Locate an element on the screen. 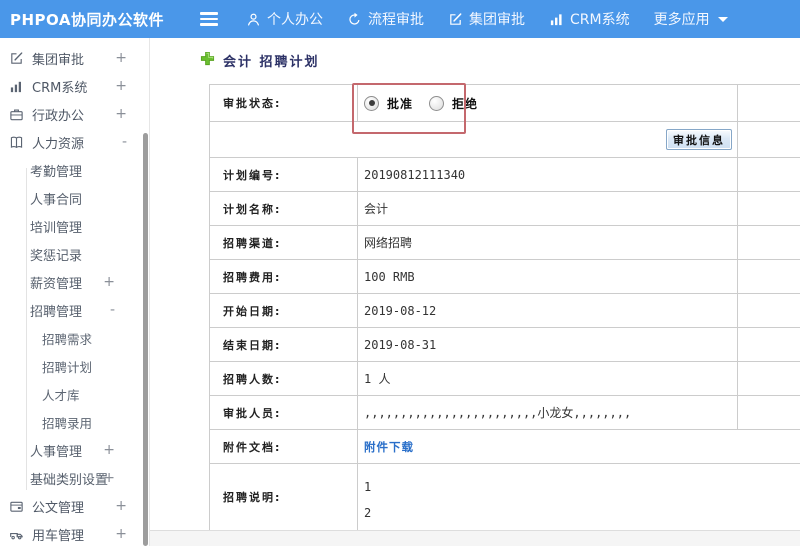 This screenshot has height=546, width=800. caret-down-icon is located at coordinates (722, 19).